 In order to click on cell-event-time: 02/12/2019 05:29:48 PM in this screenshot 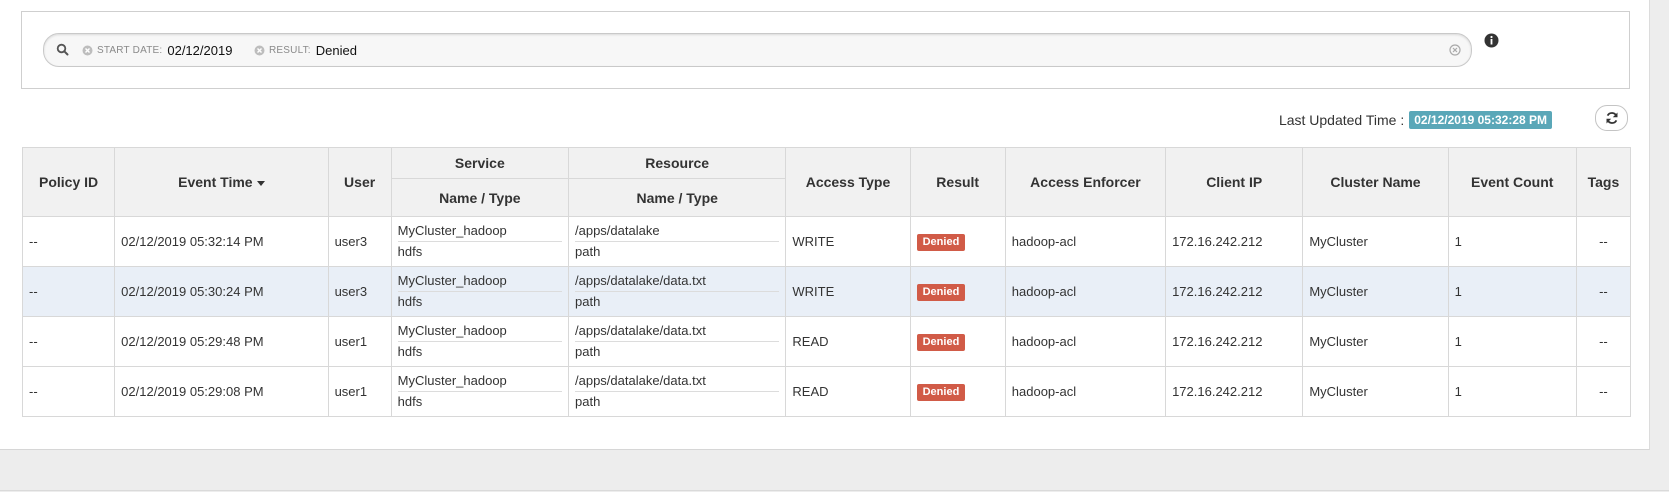, I will do `click(221, 341)`.